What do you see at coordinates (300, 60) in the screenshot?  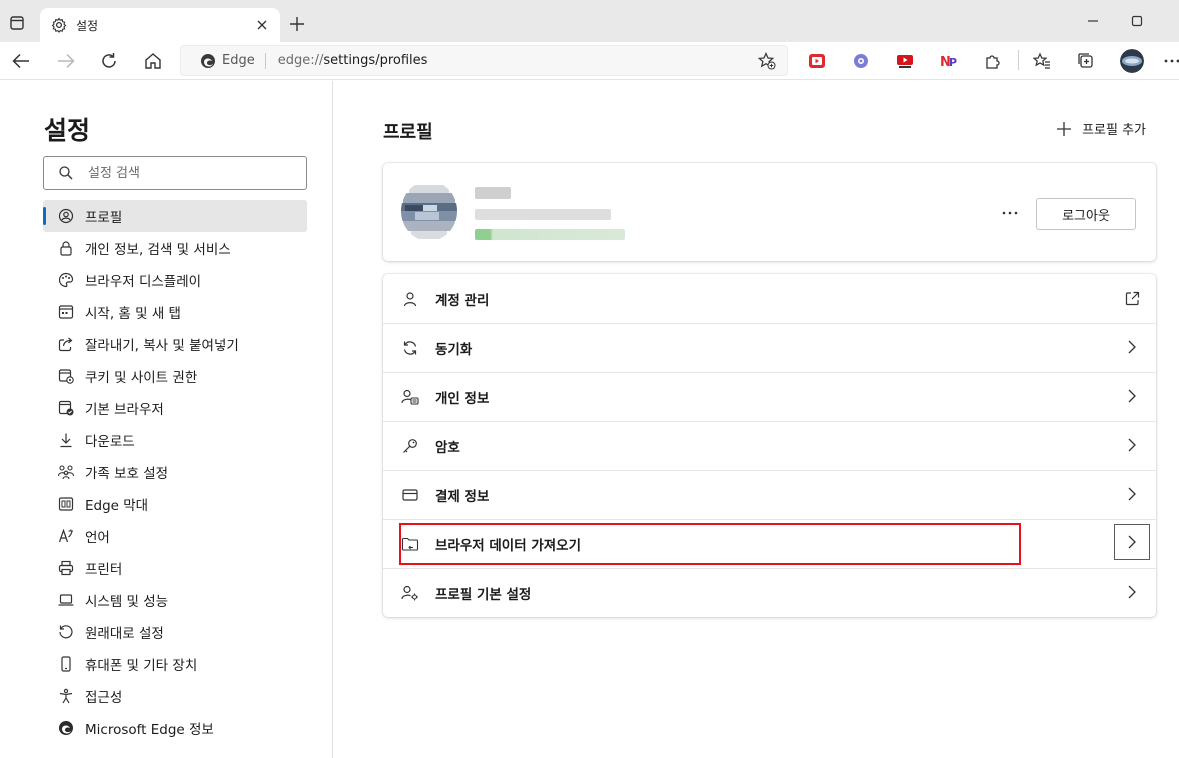 I see `url-protocol: edge://` at bounding box center [300, 60].